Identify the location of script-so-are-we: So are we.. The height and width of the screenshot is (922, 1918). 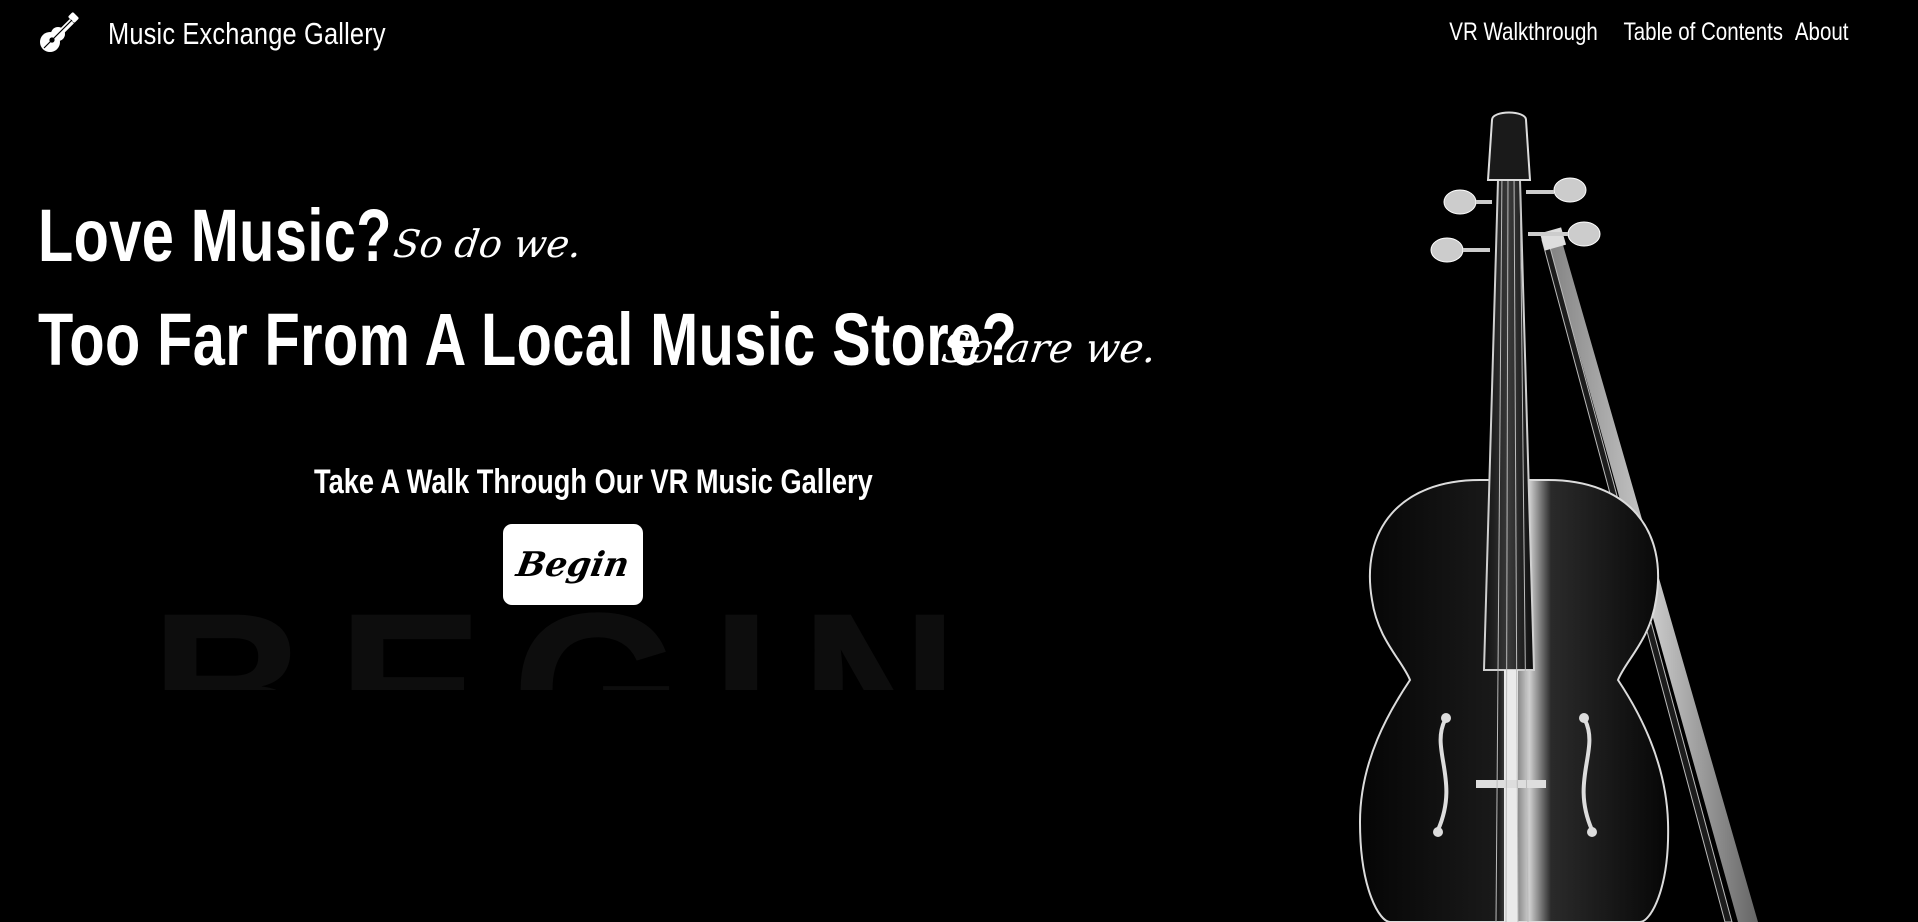
(1049, 349).